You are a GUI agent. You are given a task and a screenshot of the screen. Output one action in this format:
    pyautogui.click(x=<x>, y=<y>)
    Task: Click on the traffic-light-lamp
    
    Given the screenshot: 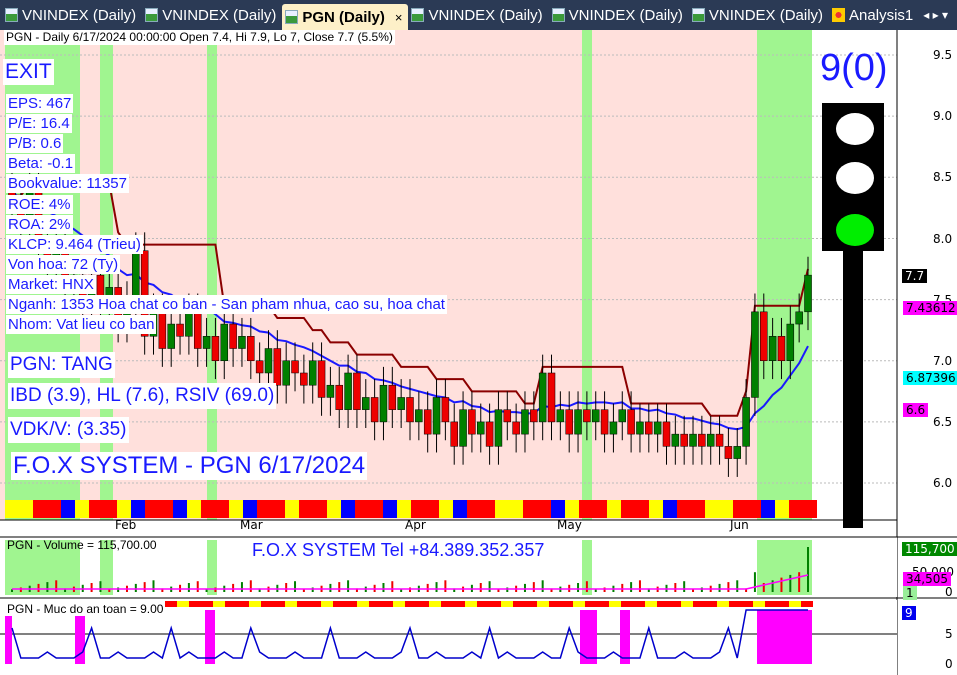 What is the action you would take?
    pyautogui.click(x=855, y=129)
    